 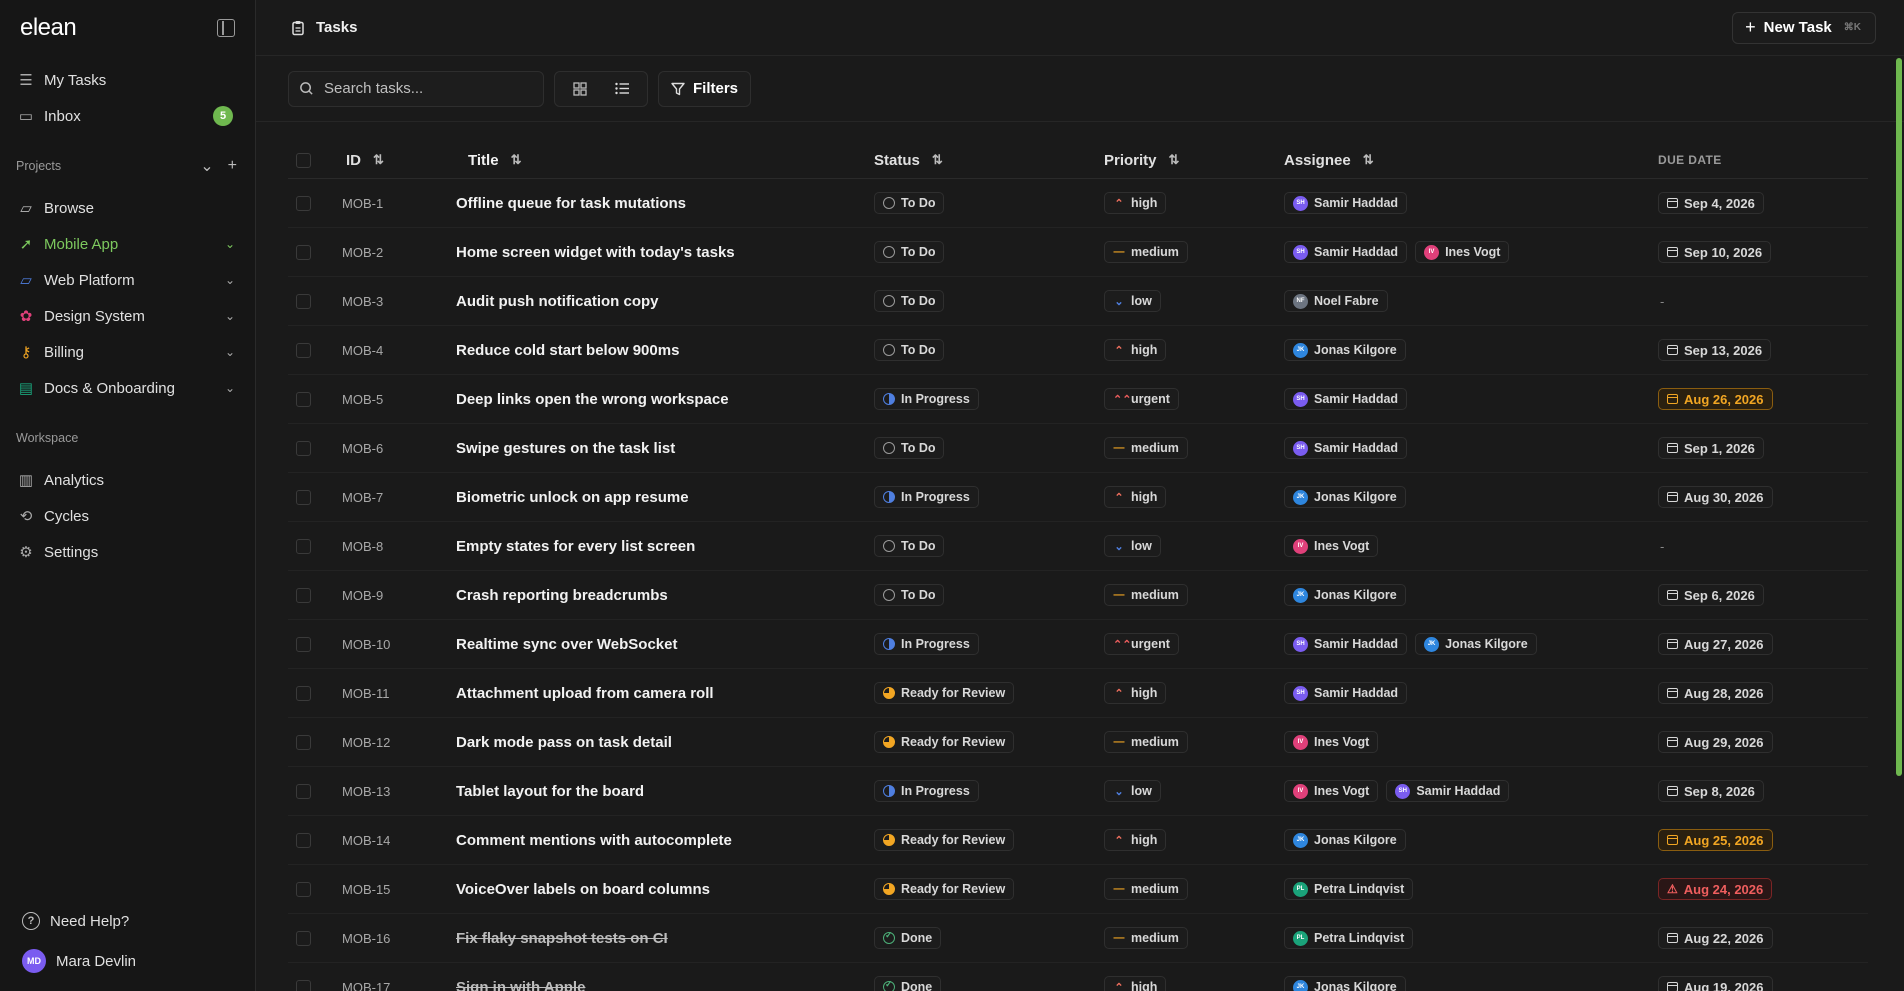 I want to click on sidebar-item-inbox: ▭ Inbox 5, so click(x=127, y=116).